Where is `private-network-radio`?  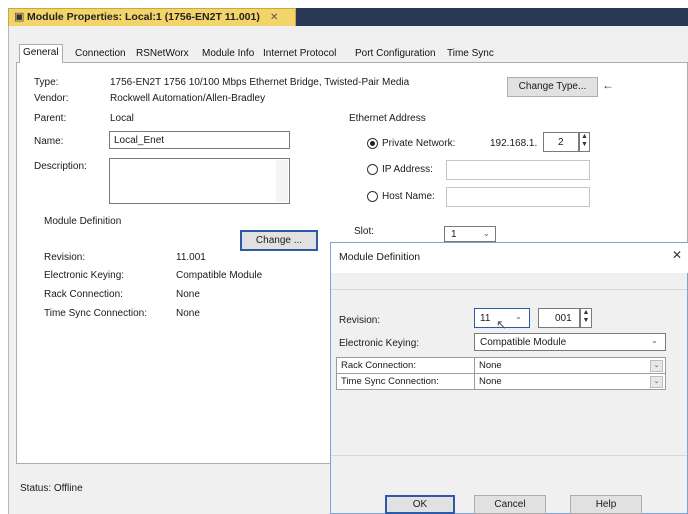 private-network-radio is located at coordinates (372, 143).